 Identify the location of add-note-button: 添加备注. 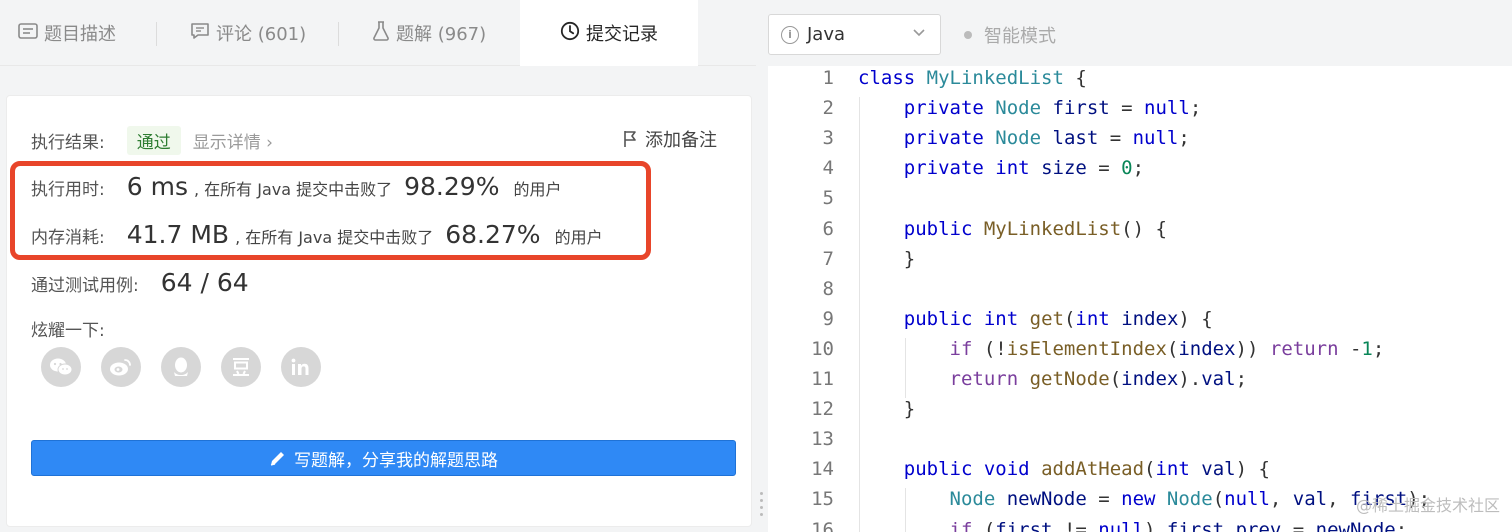
(670, 139).